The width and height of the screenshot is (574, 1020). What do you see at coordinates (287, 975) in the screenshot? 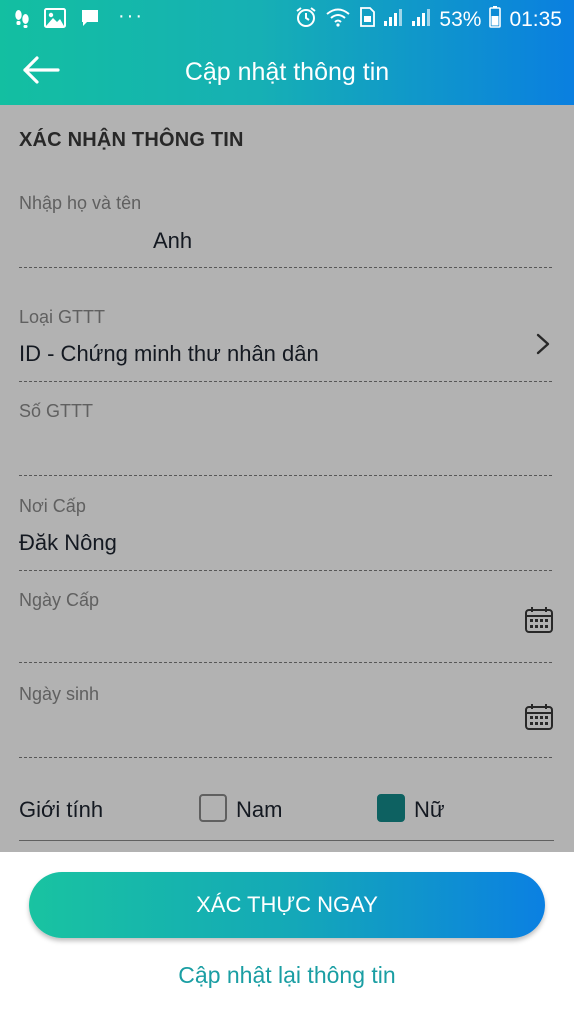
I see `update-again-link: Cập nhật lại thông tin` at bounding box center [287, 975].